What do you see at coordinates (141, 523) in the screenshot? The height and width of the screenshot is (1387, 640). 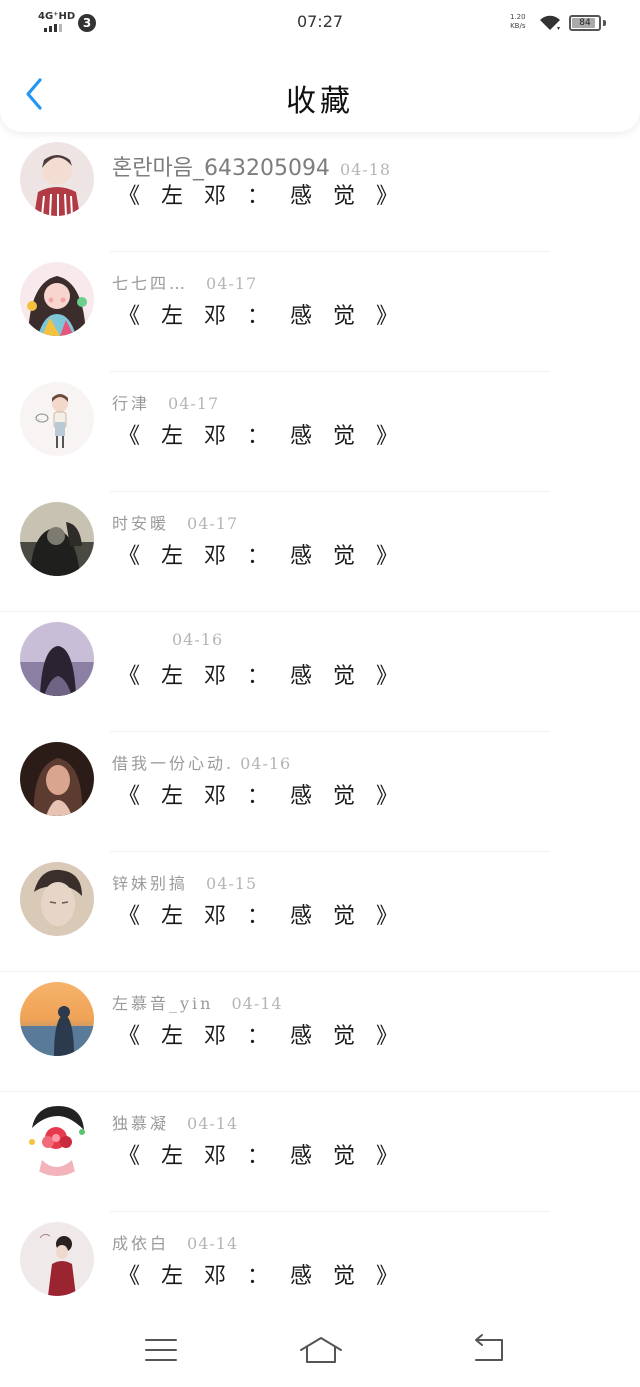 I see `item-author: 时安暖` at bounding box center [141, 523].